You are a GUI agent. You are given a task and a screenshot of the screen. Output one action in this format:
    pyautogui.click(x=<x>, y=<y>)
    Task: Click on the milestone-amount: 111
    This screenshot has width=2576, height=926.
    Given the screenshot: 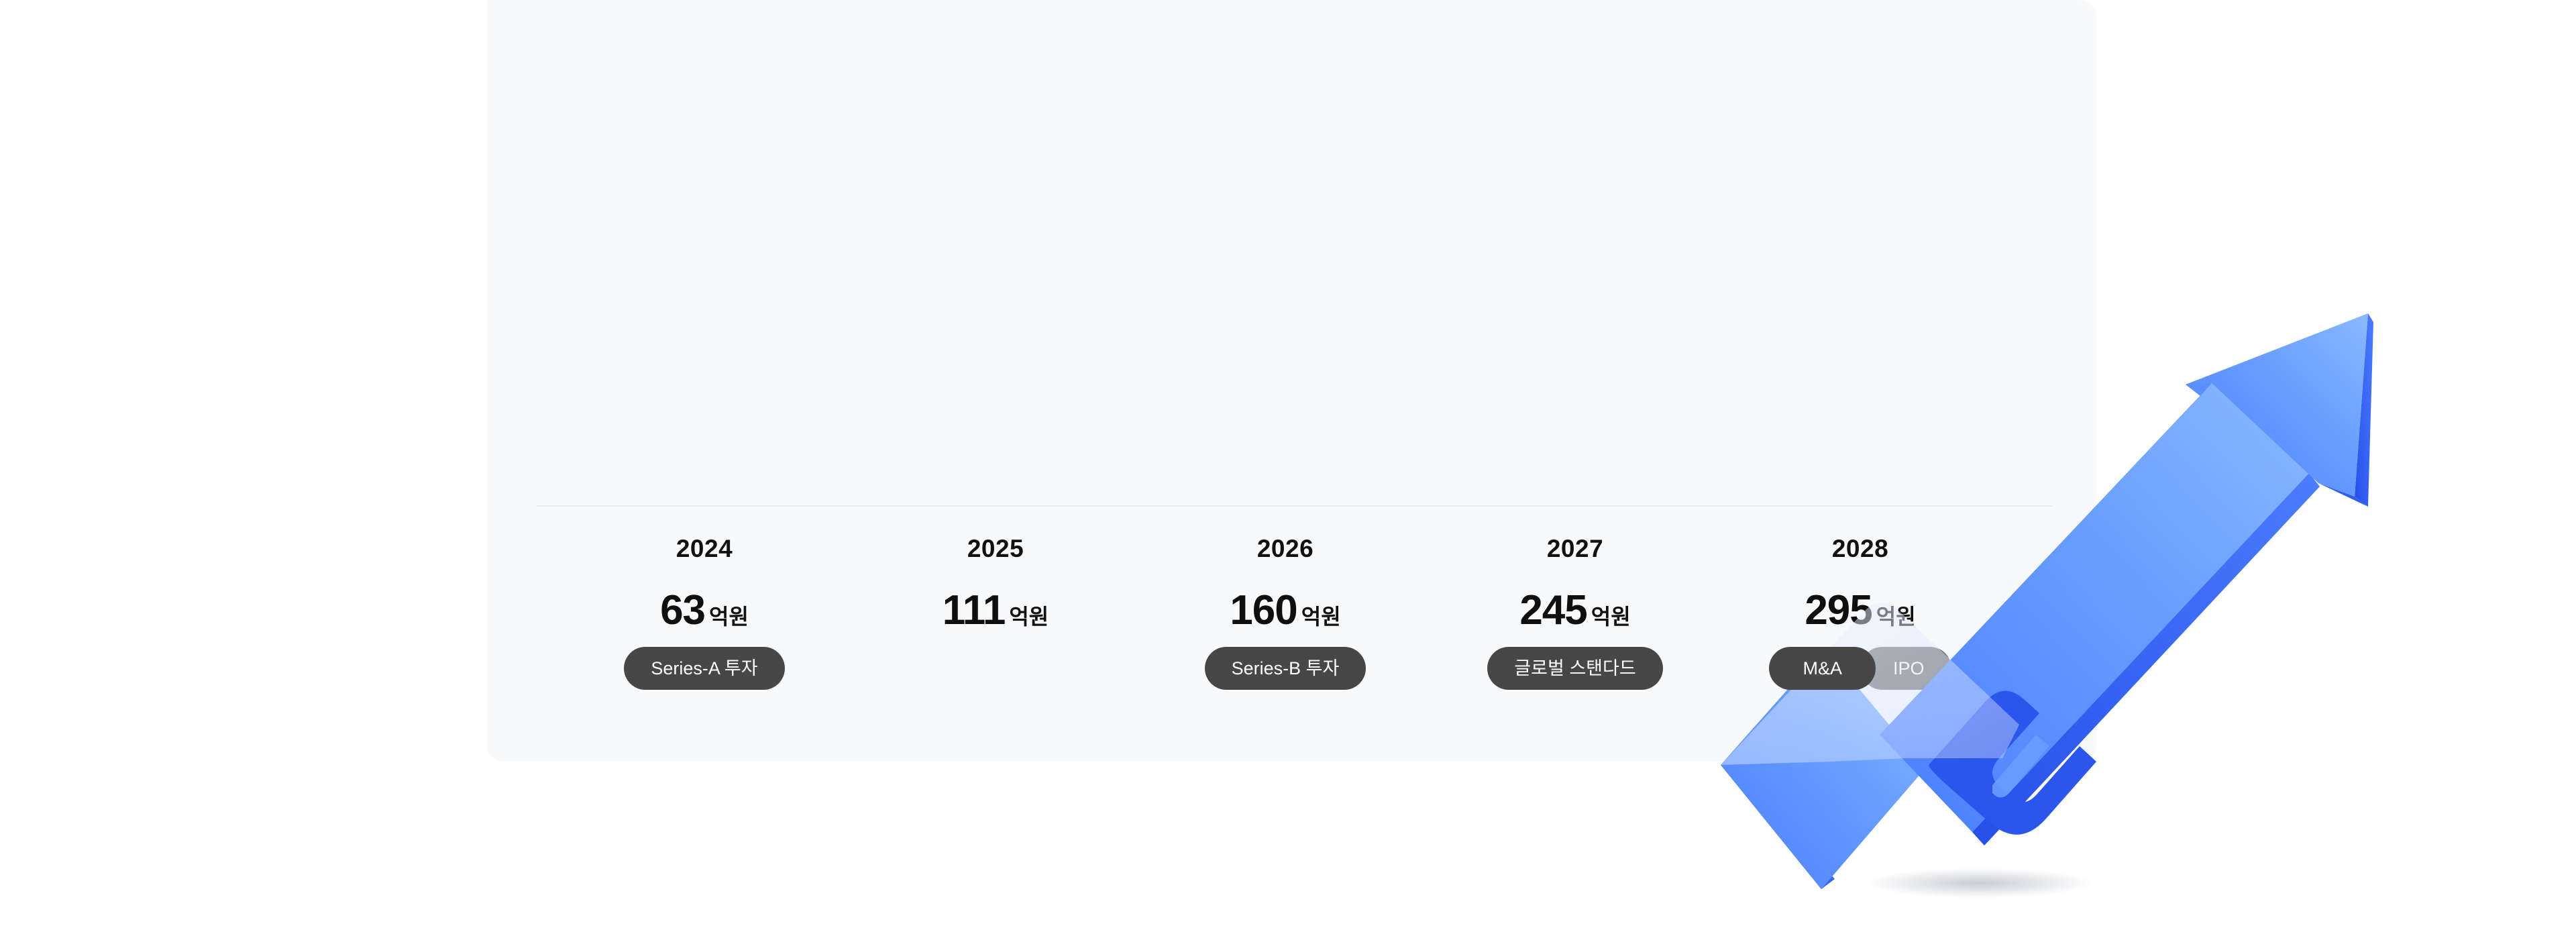 What is the action you would take?
    pyautogui.click(x=974, y=610)
    